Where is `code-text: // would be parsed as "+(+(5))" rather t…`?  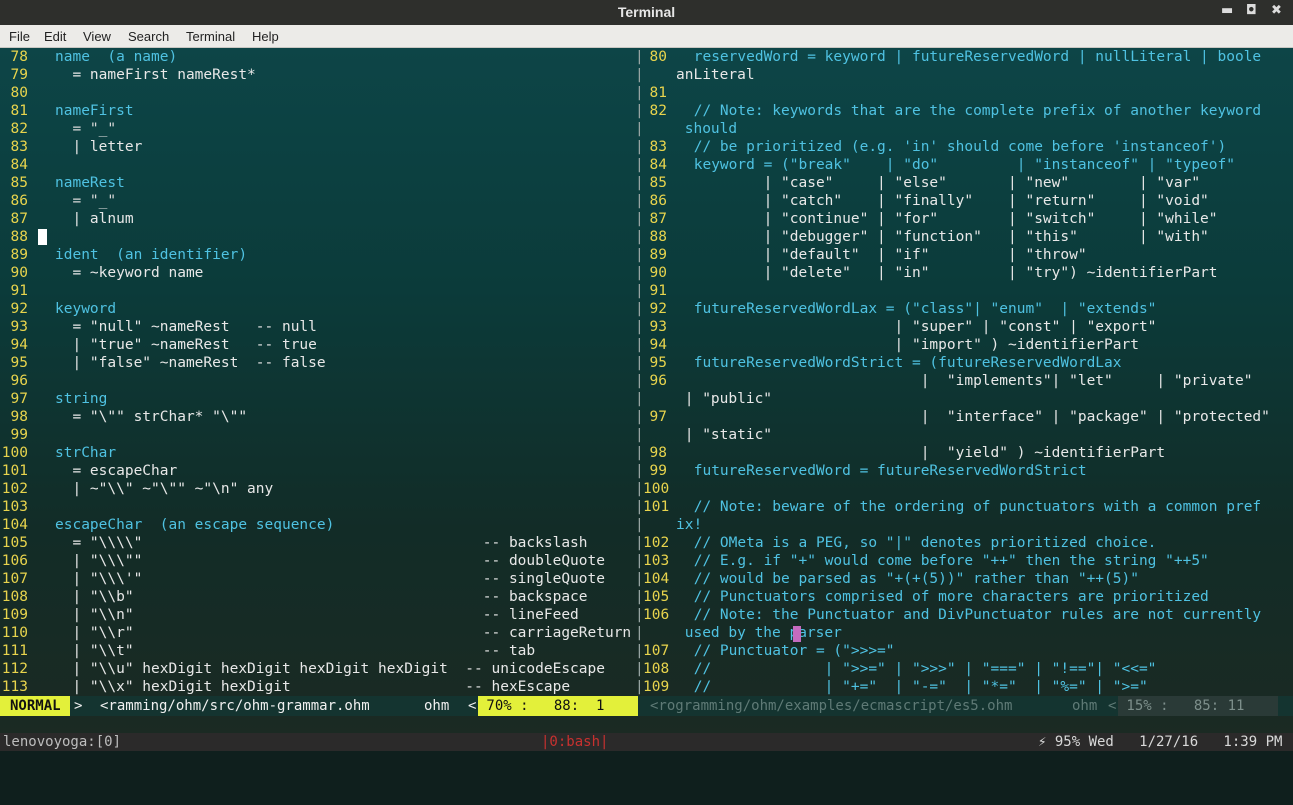 code-text: // would be parsed as "+(+(5))" rather t… is located at coordinates (912, 579).